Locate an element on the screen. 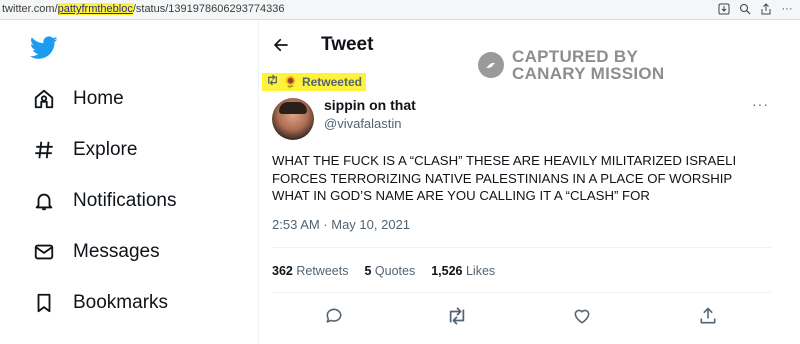 This screenshot has width=800, height=344. download-icon is located at coordinates (724, 9).